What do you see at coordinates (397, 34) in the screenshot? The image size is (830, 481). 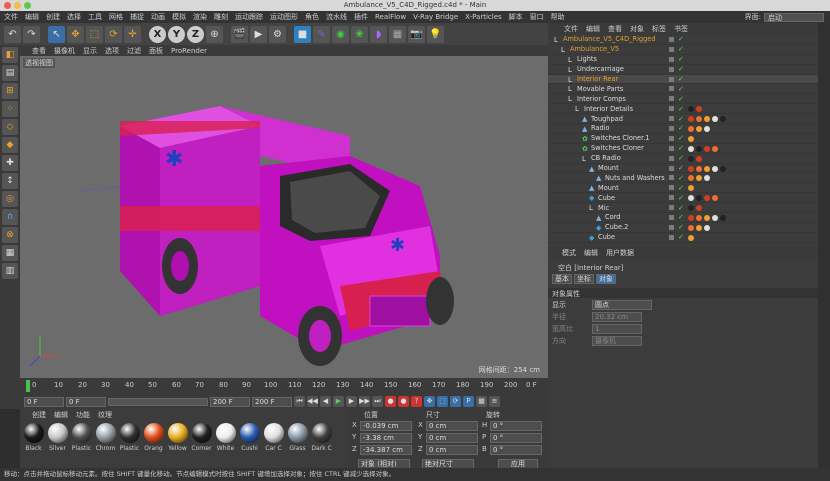 I see `scene-icon: ▦` at bounding box center [397, 34].